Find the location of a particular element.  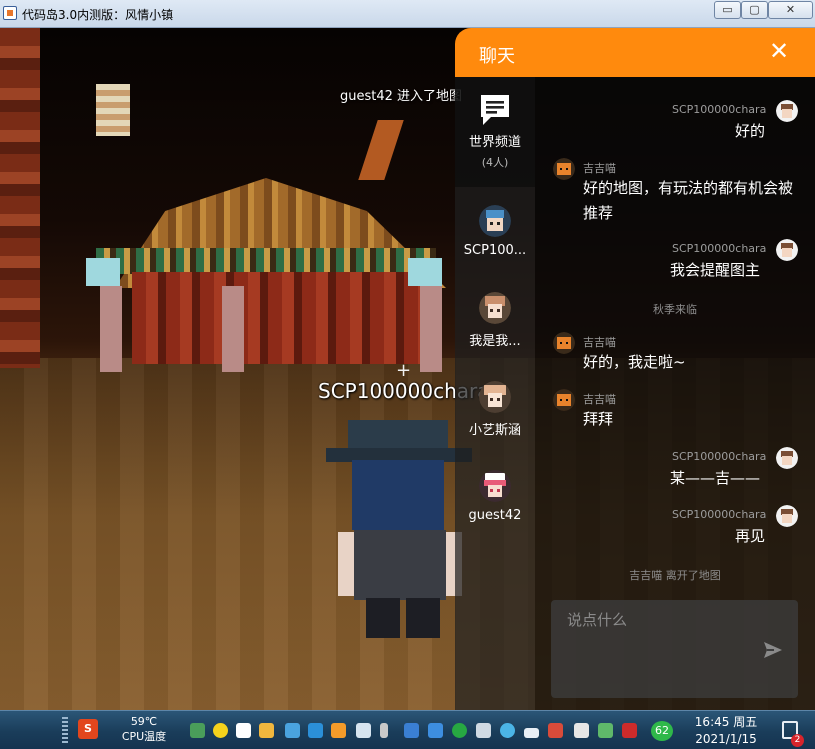

folder-tray-icon is located at coordinates (266, 730).